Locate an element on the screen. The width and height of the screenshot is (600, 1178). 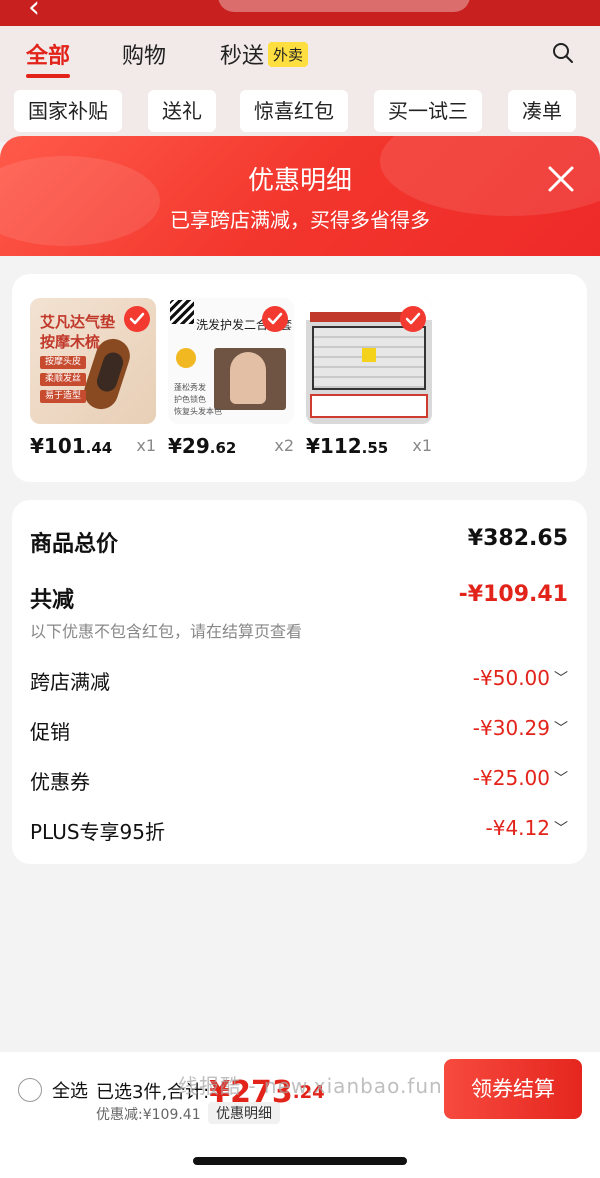
chip-mai-yi-shi-san: 买一试三 is located at coordinates (428, 111).